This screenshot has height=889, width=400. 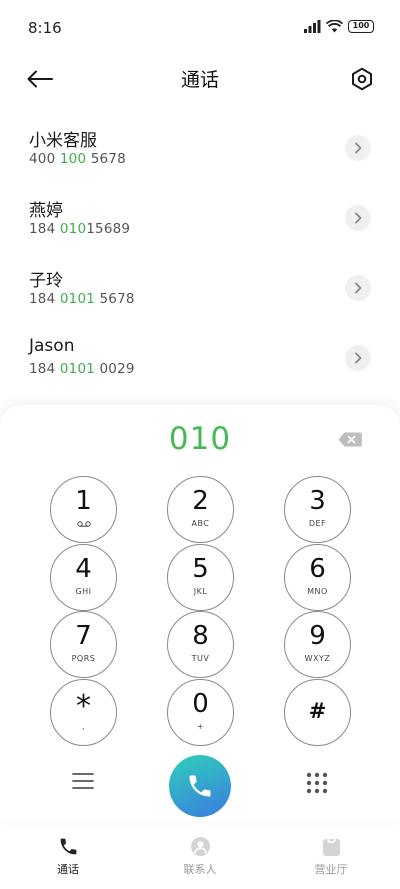 I want to click on key-digit: 6, so click(x=317, y=569).